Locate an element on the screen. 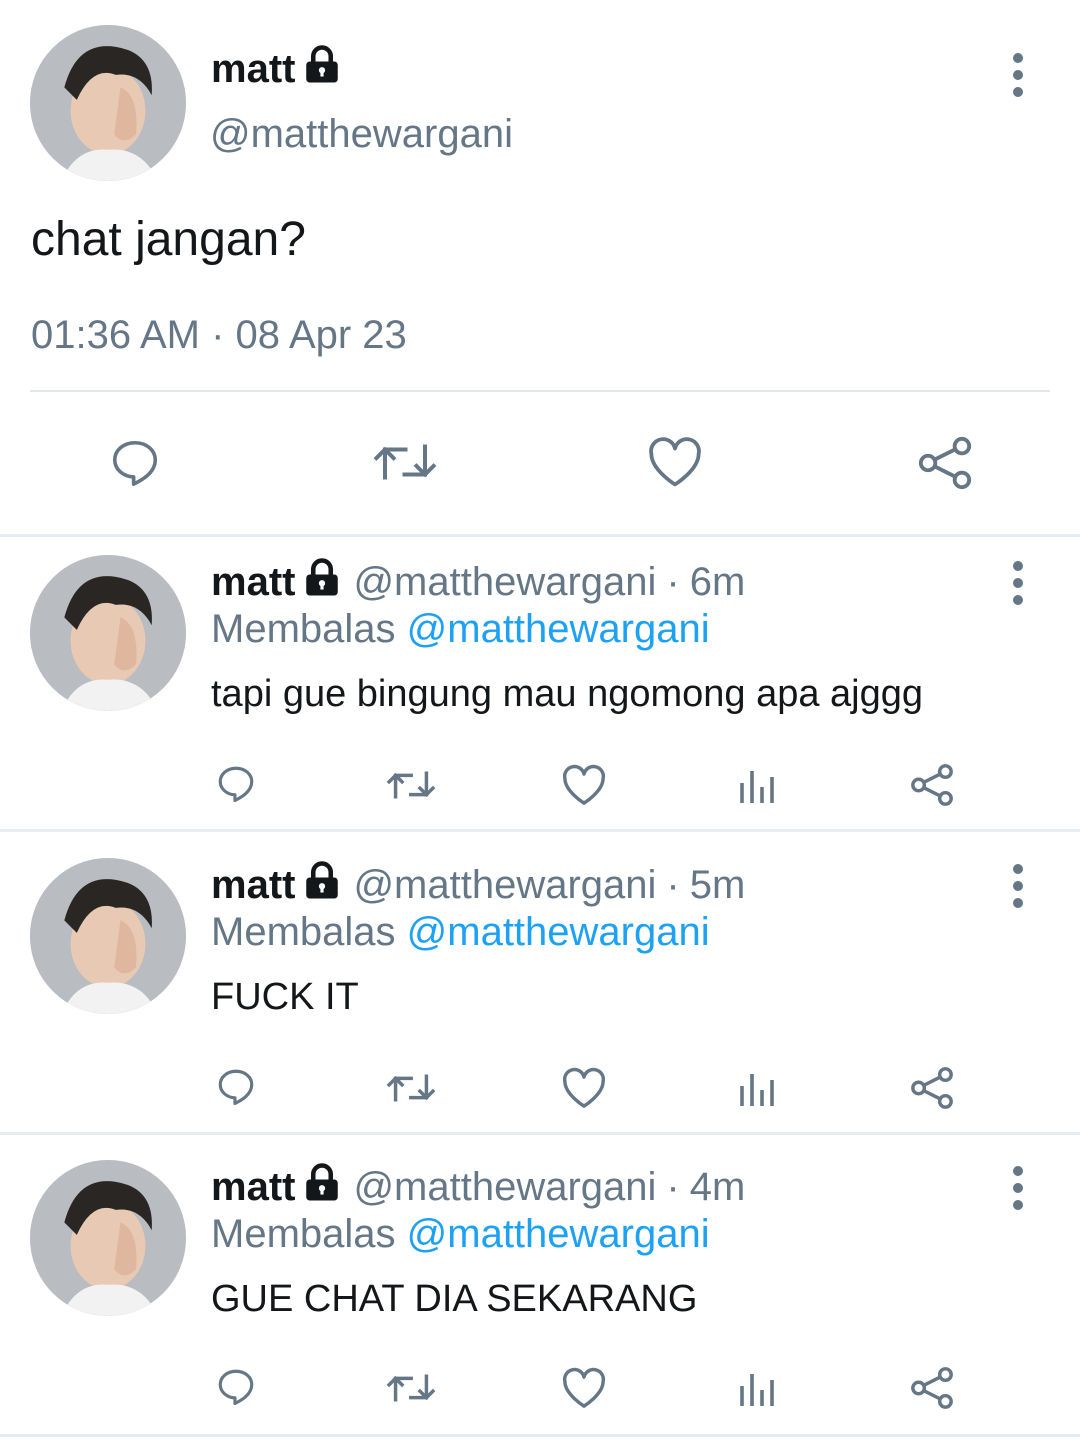 The height and width of the screenshot is (1440, 1080). reply-header: matt @matthewargani · 6m is located at coordinates (478, 581).